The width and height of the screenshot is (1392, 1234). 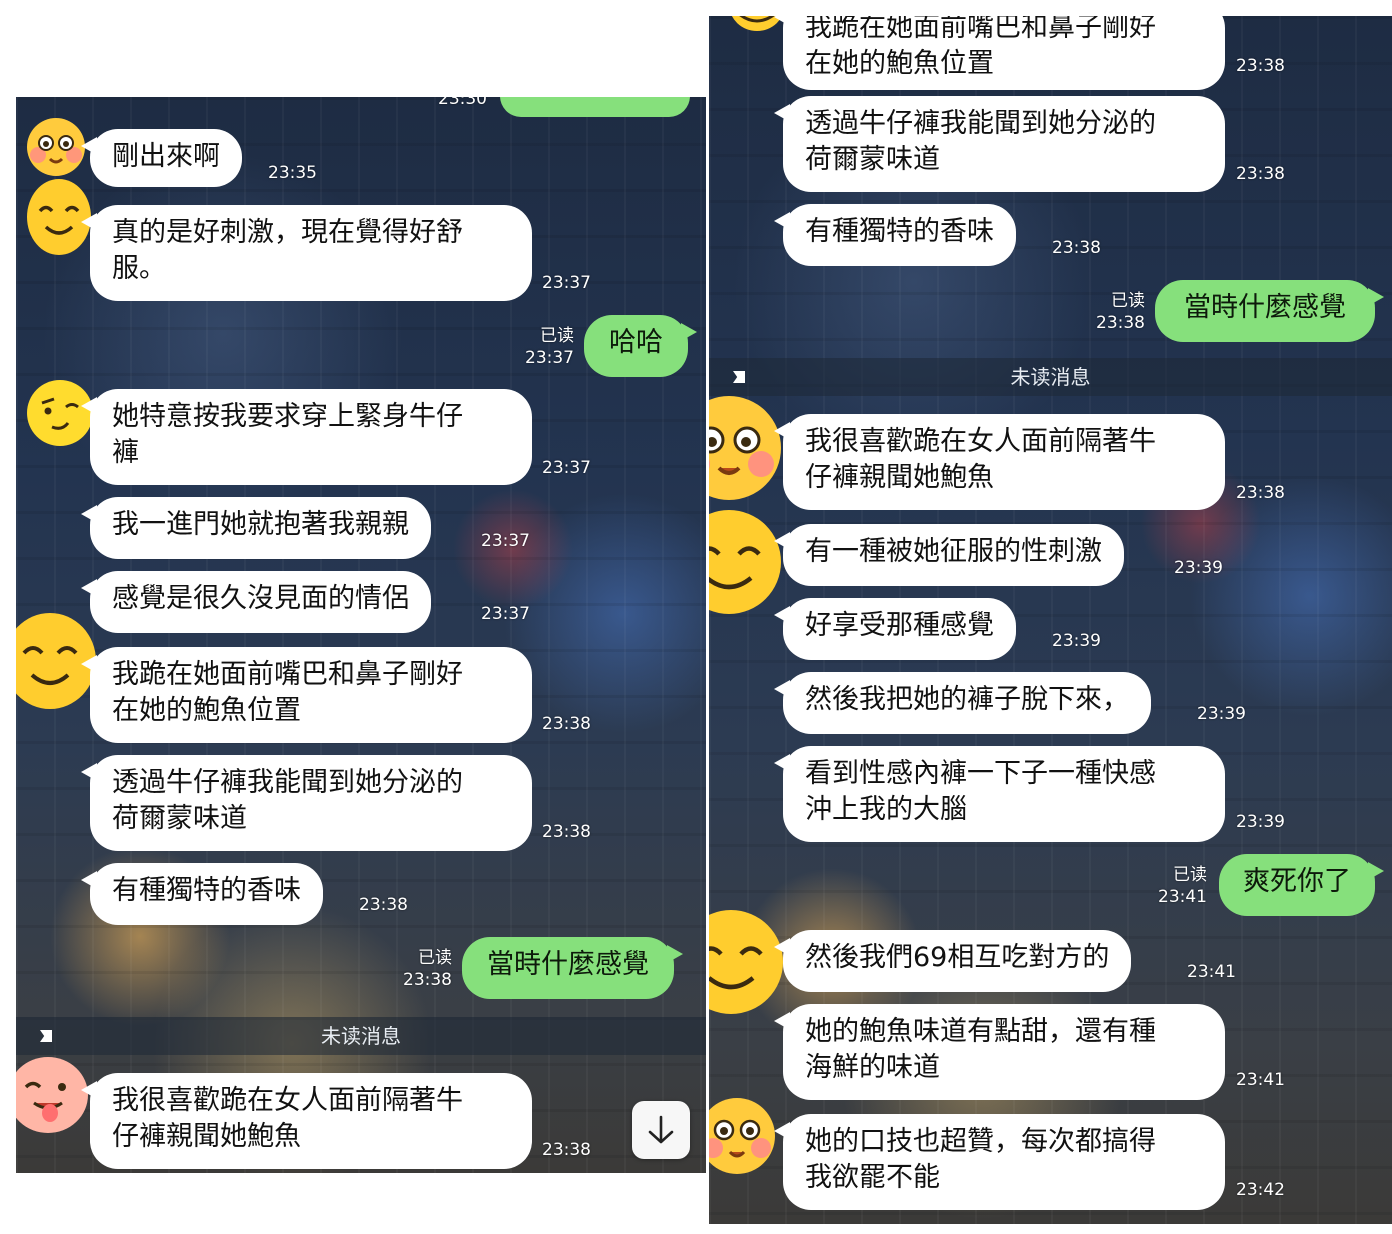 I want to click on outgoing-message-partial, so click(x=599, y=107).